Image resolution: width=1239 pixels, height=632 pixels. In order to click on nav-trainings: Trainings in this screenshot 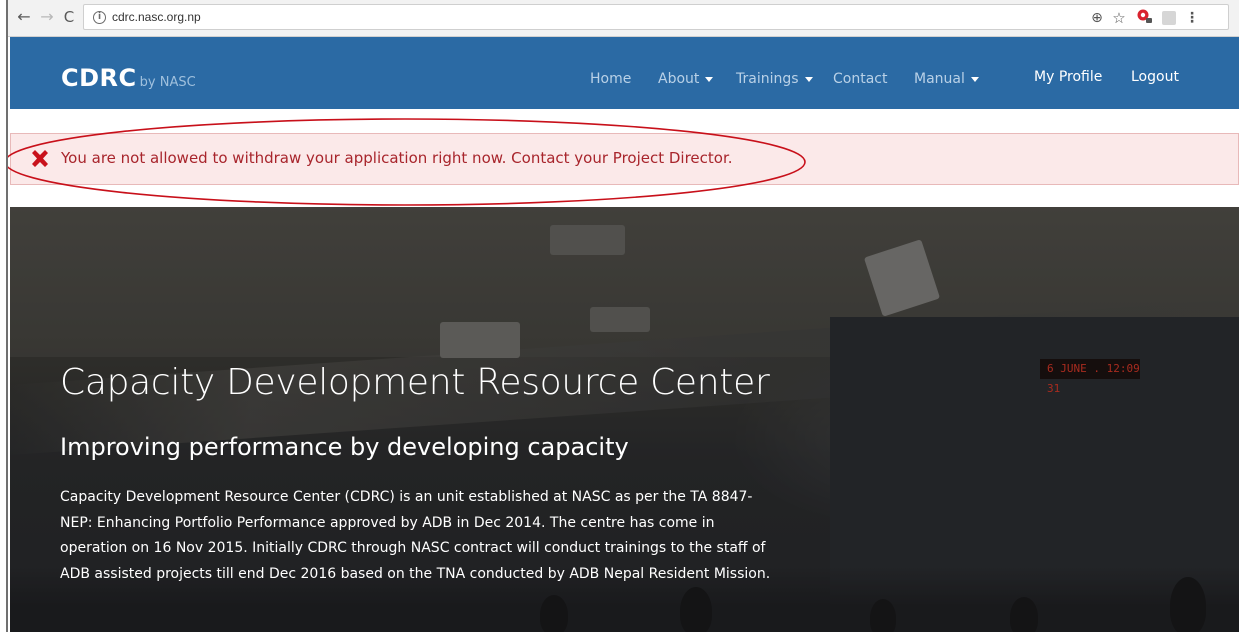, I will do `click(774, 79)`.